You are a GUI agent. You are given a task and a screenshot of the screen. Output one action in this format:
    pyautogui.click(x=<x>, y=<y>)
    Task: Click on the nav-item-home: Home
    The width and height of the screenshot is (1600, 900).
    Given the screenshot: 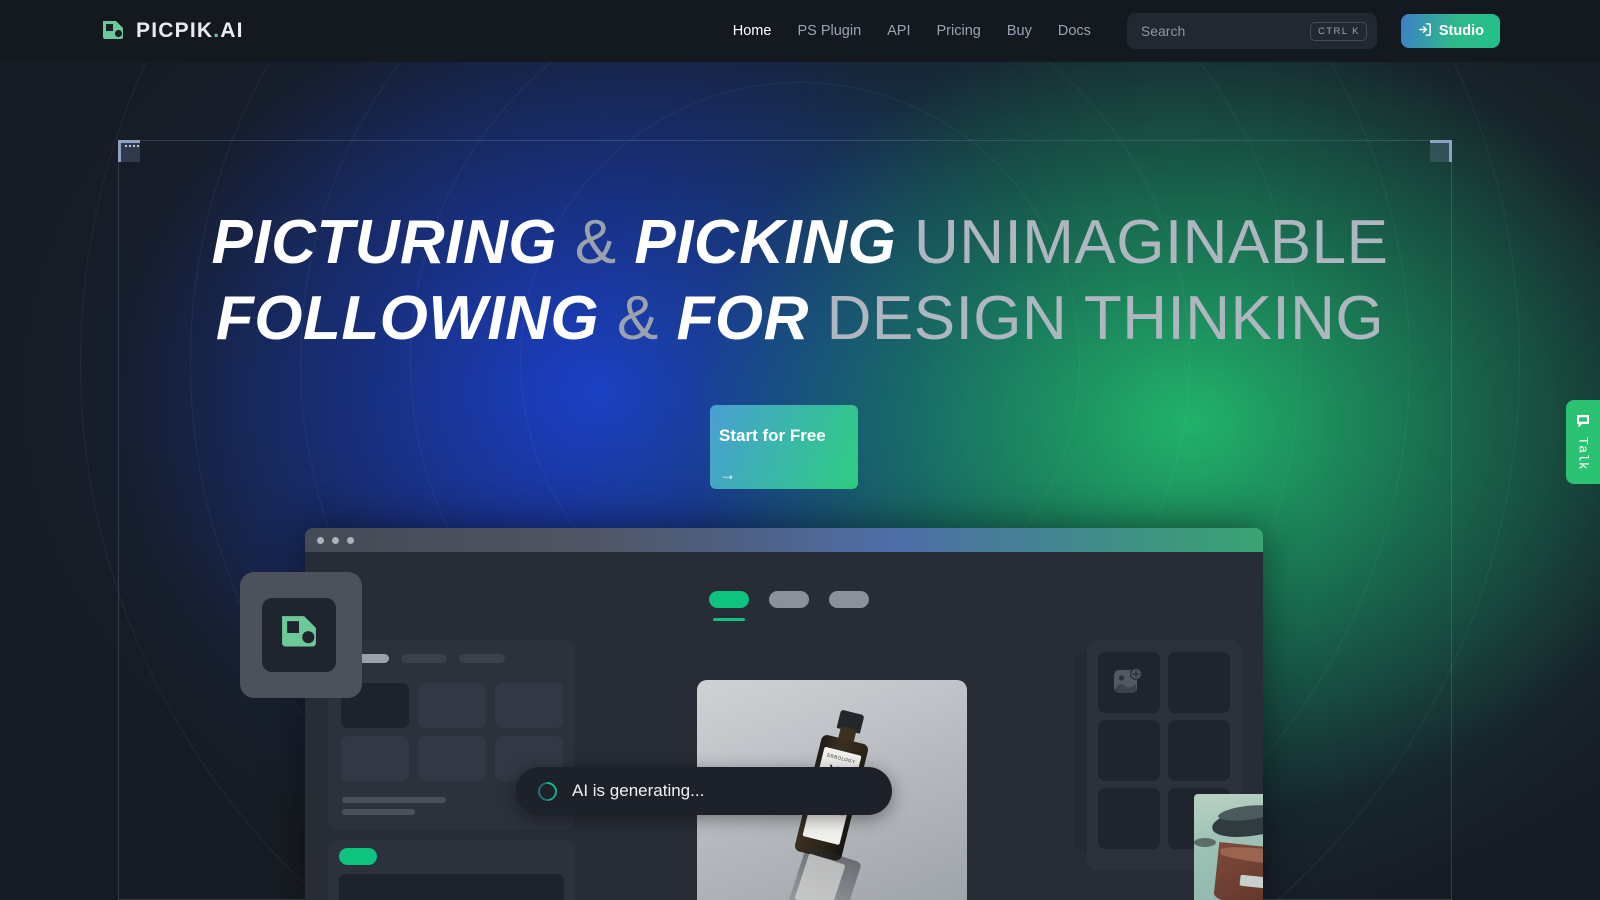 What is the action you would take?
    pyautogui.click(x=752, y=31)
    